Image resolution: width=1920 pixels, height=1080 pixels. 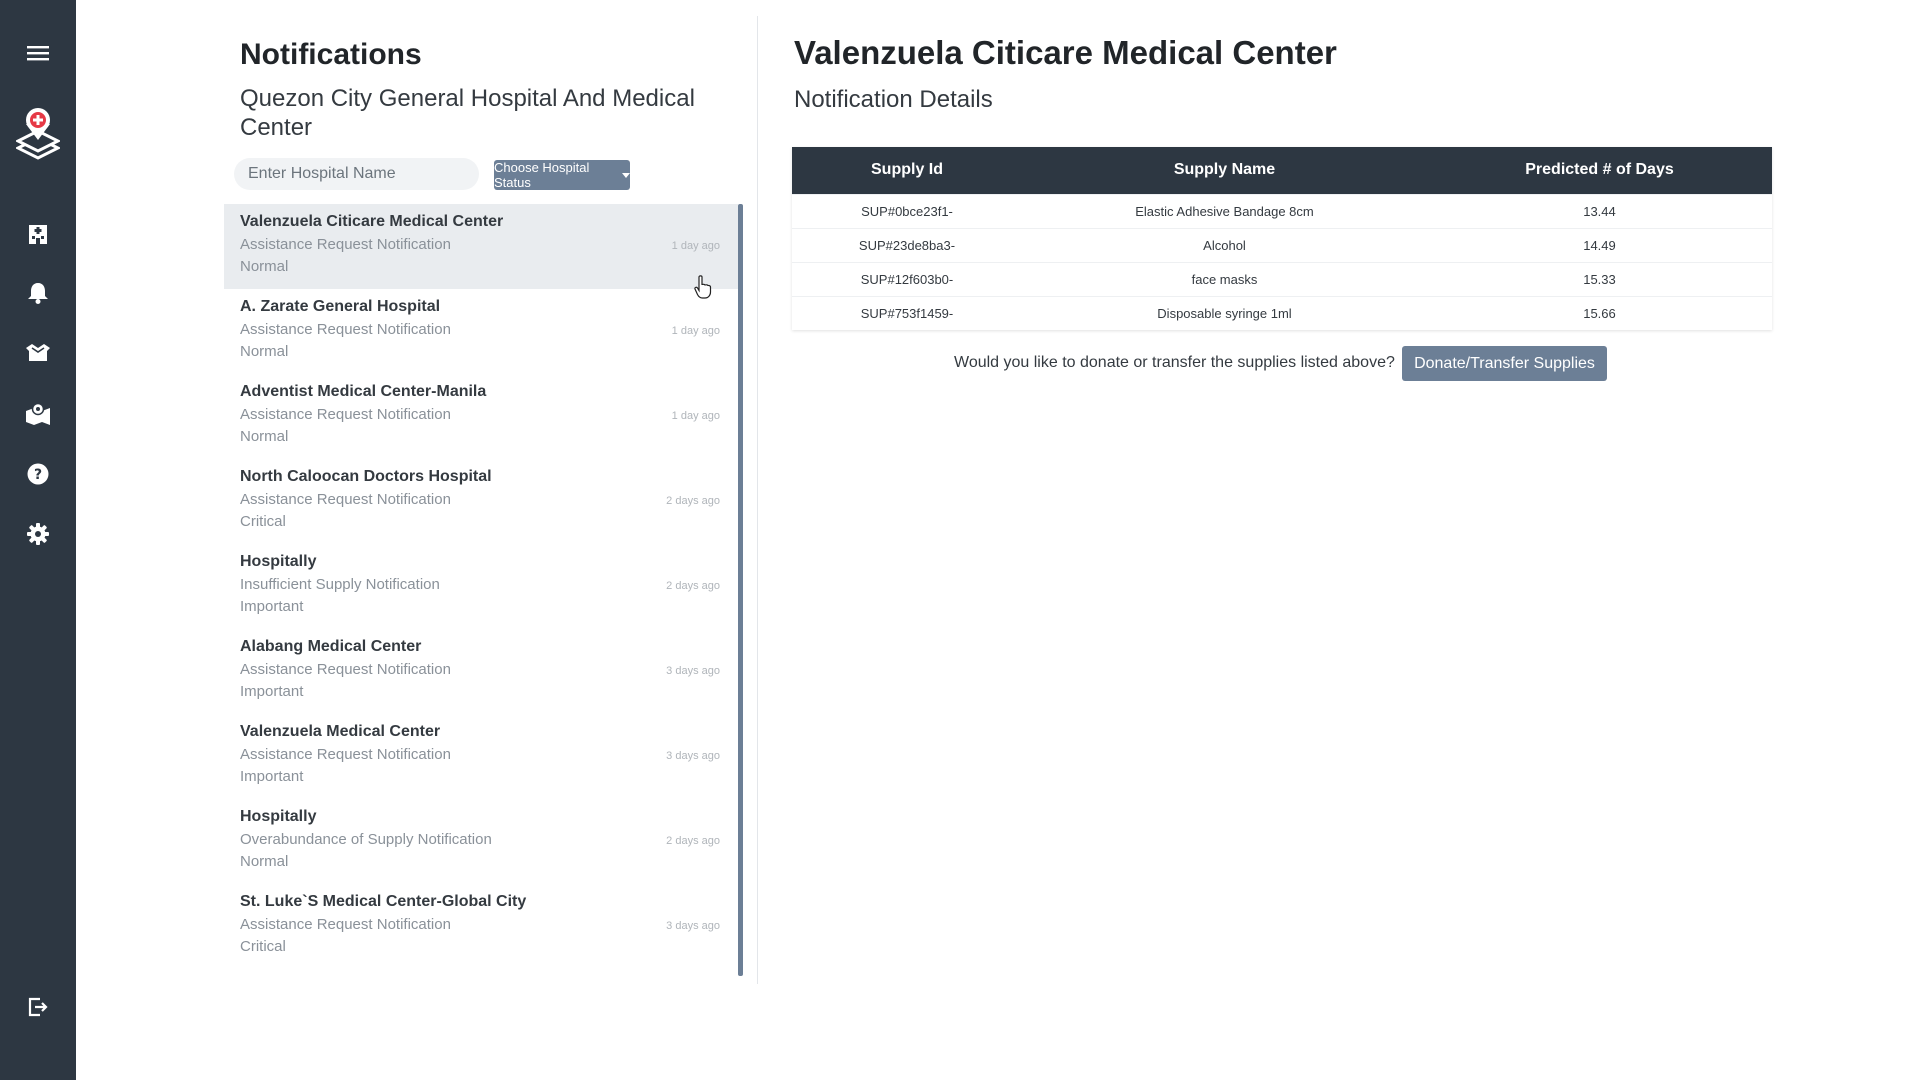 I want to click on supply-name-cell: face masks, so click(x=1224, y=278).